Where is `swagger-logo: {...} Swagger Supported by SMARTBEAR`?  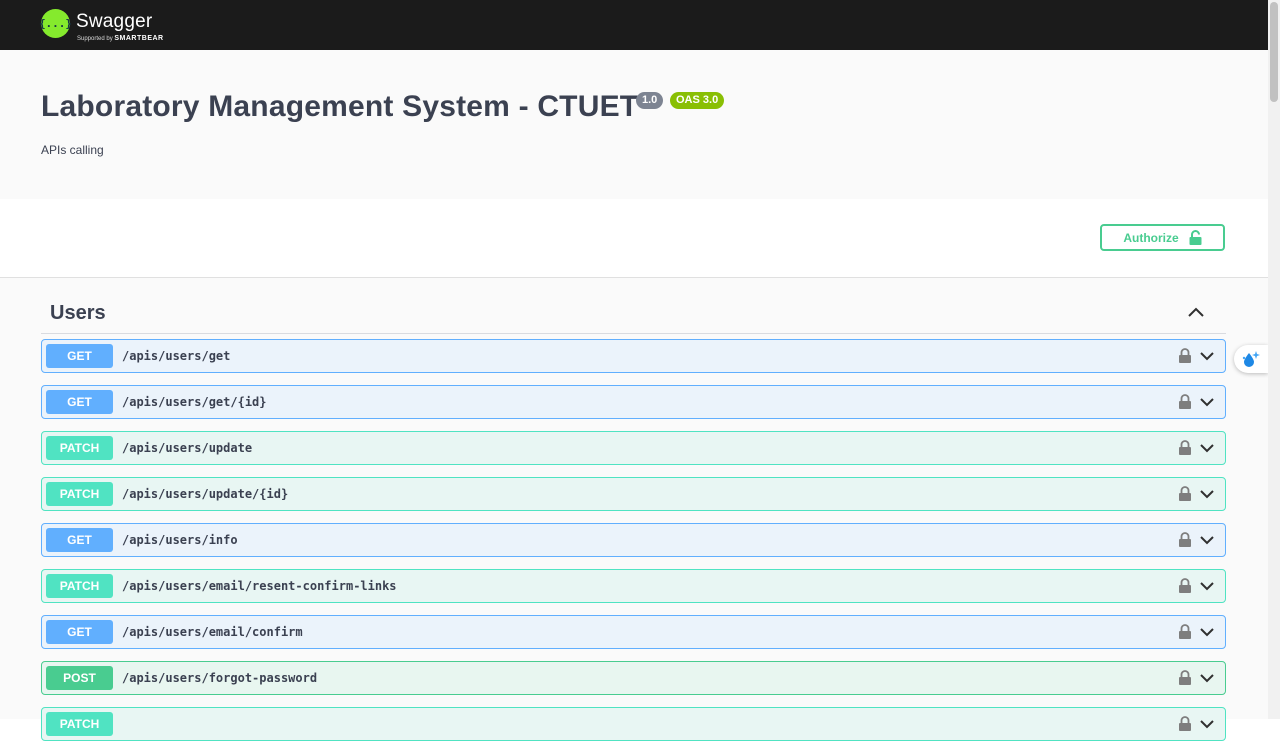 swagger-logo: {...} Swagger Supported by SMARTBEAR is located at coordinates (101, 25).